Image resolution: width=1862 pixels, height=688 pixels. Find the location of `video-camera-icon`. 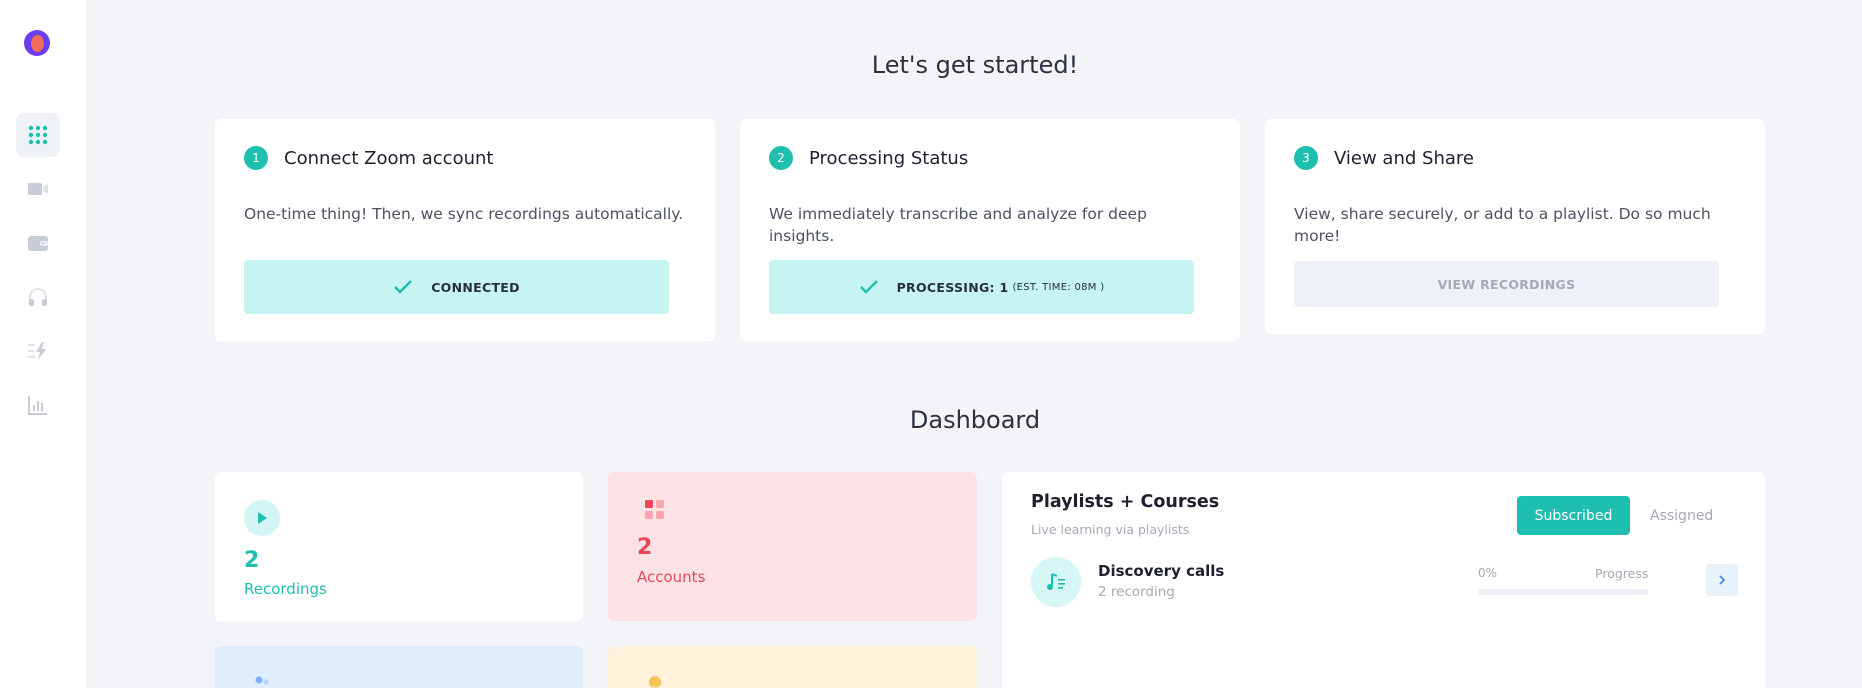

video-camera-icon is located at coordinates (38, 189).